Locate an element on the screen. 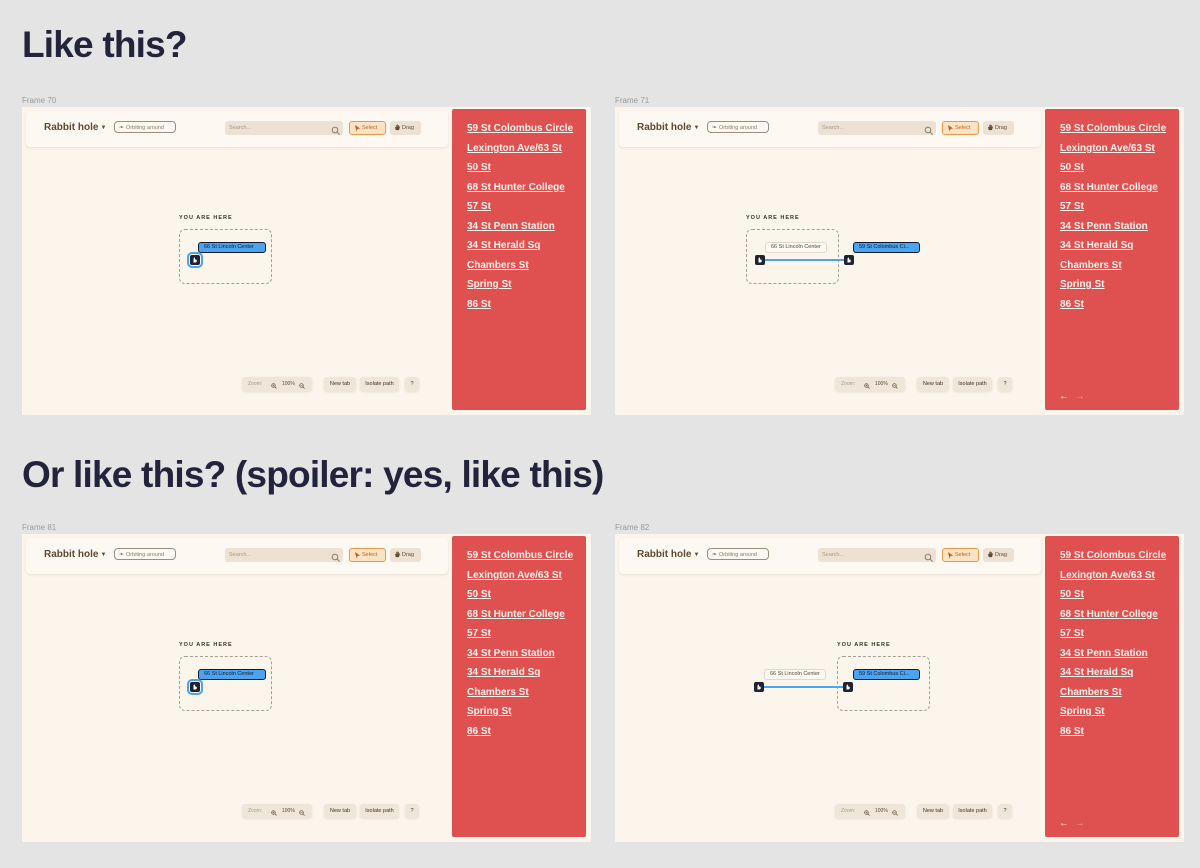 The width and height of the screenshot is (1200, 868). zoom-label: Zoom: is located at coordinates (255, 811).